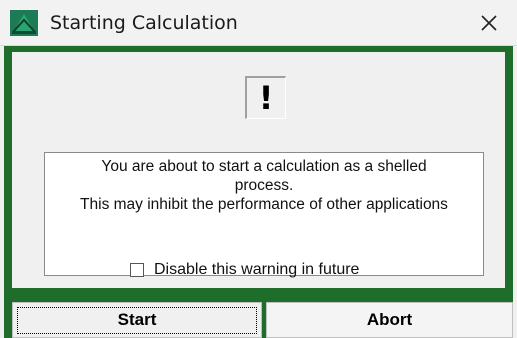 The height and width of the screenshot is (338, 517). Describe the element at coordinates (264, 185) in the screenshot. I see `message-line-2: process.` at that location.